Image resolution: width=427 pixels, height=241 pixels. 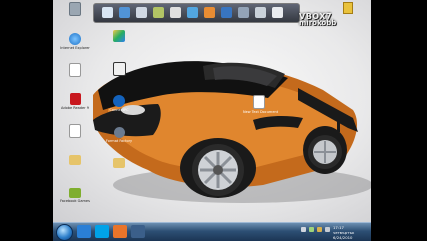 I want to click on folder-icon, so click(x=75, y=160).